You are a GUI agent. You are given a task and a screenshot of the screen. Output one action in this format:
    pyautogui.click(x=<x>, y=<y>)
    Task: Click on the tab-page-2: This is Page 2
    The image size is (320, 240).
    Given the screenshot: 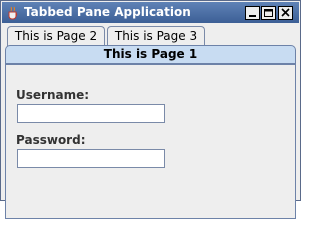 What is the action you would take?
    pyautogui.click(x=56, y=36)
    